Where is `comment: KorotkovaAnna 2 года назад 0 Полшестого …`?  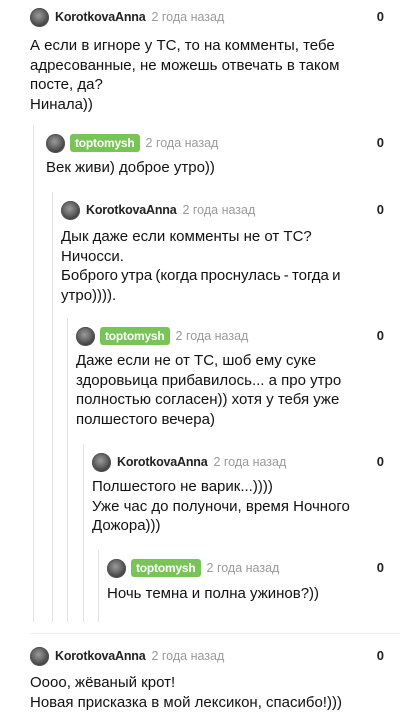 comment: KorotkovaAnna 2 года назад 0 Полшестого … is located at coordinates (246, 493).